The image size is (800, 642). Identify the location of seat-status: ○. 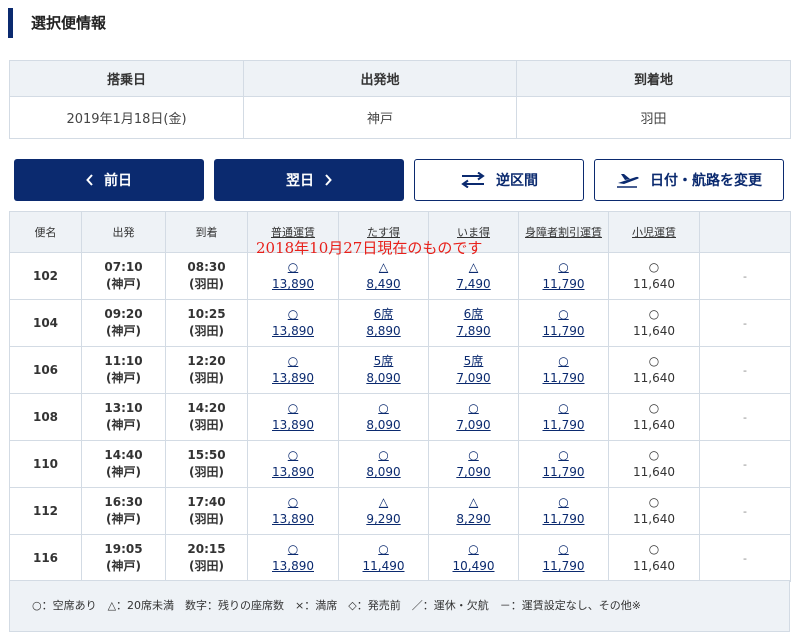
(654, 455).